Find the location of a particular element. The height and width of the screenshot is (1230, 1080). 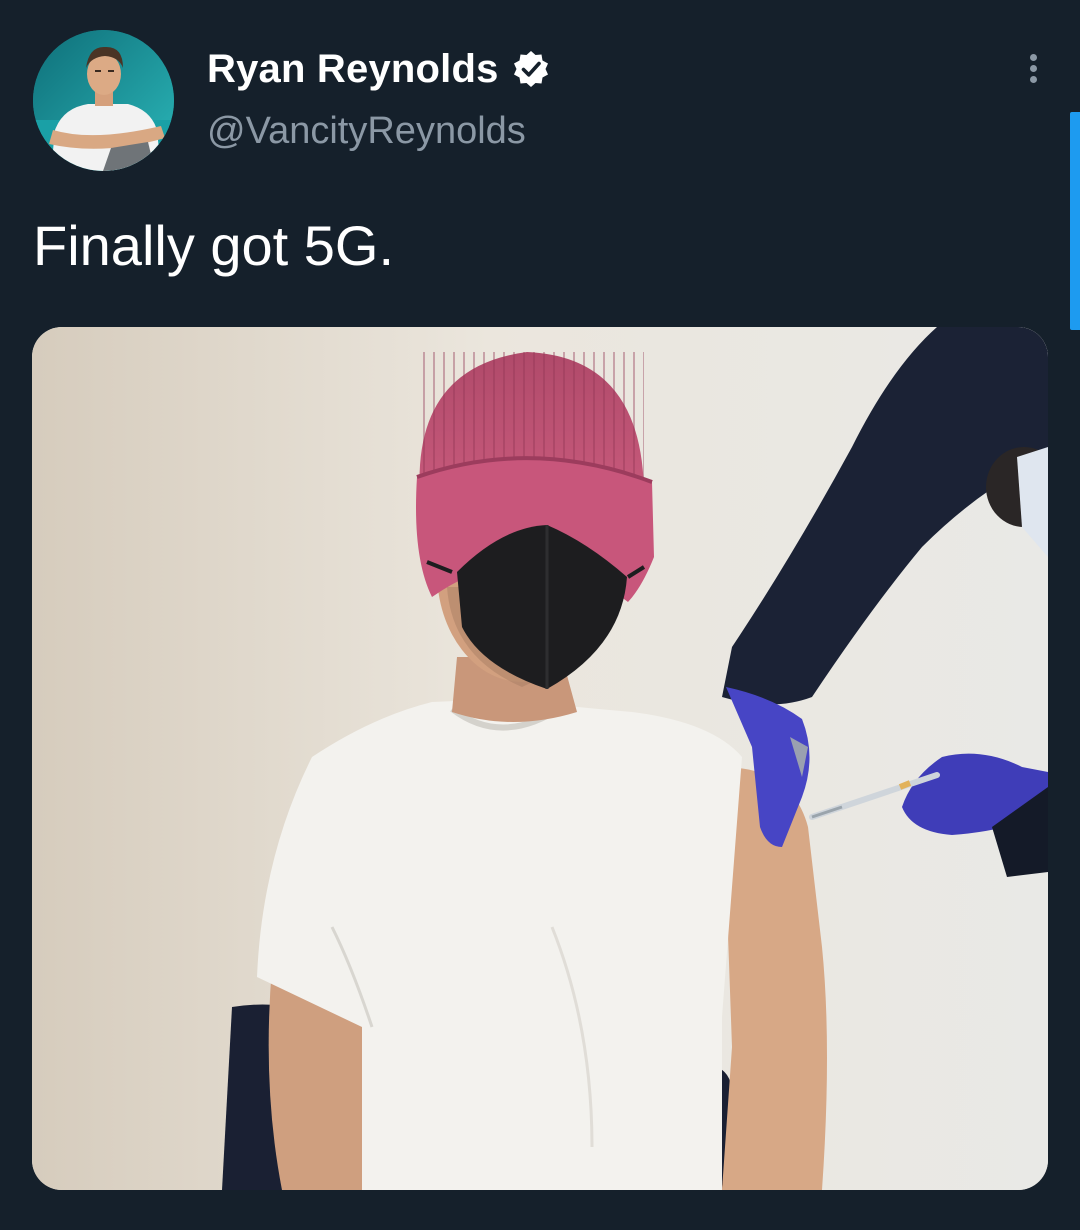

avatar is located at coordinates (103, 100).